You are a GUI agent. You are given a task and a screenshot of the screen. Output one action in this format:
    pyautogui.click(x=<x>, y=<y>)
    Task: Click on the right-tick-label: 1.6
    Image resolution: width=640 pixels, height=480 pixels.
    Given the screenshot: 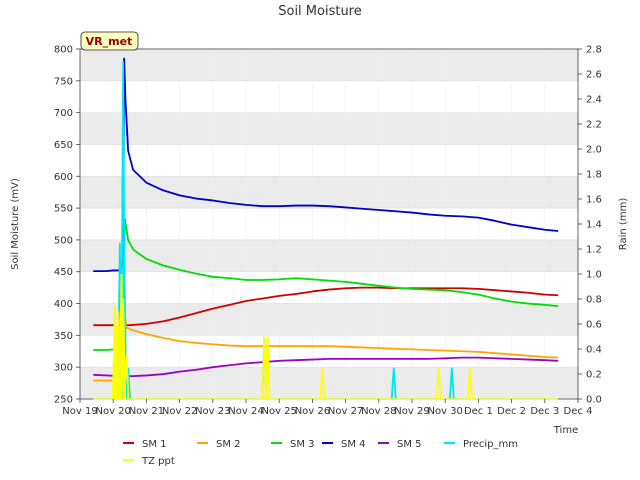 What is the action you would take?
    pyautogui.click(x=594, y=200)
    